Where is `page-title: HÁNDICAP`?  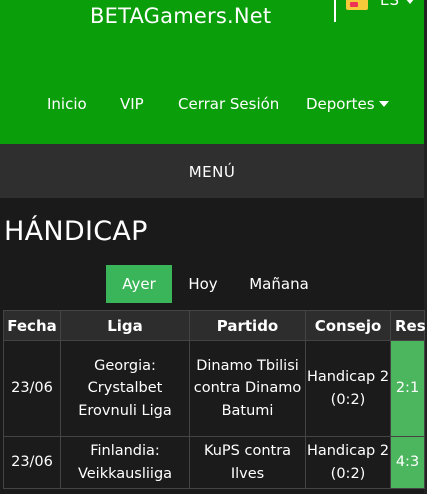 page-title: HÁNDICAP is located at coordinates (76, 231).